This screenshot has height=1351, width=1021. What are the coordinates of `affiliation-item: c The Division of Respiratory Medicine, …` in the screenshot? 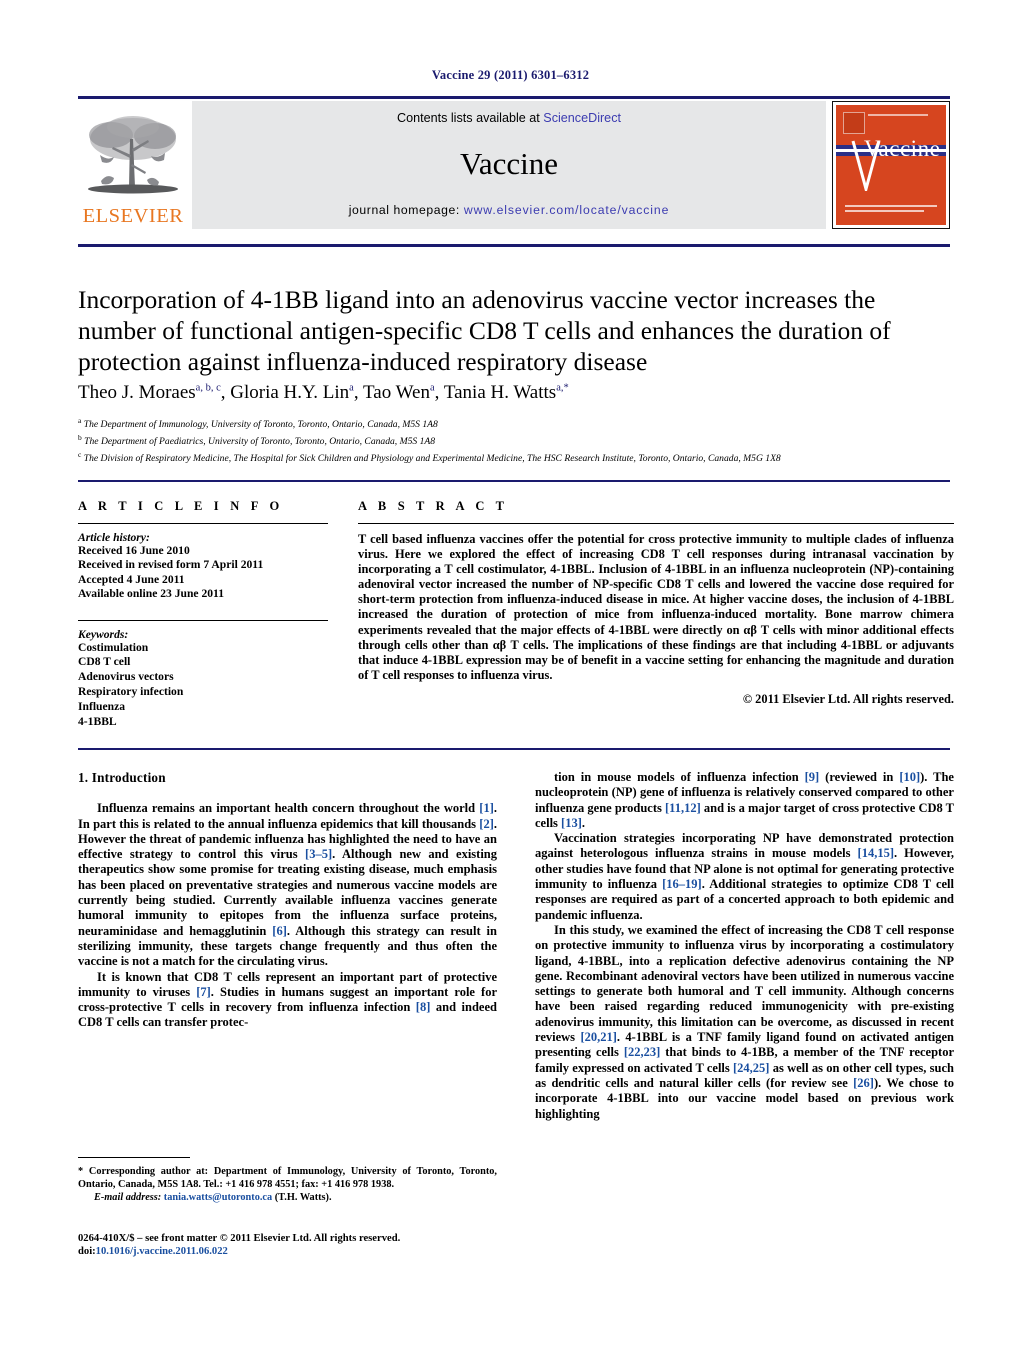 It's located at (523, 457).